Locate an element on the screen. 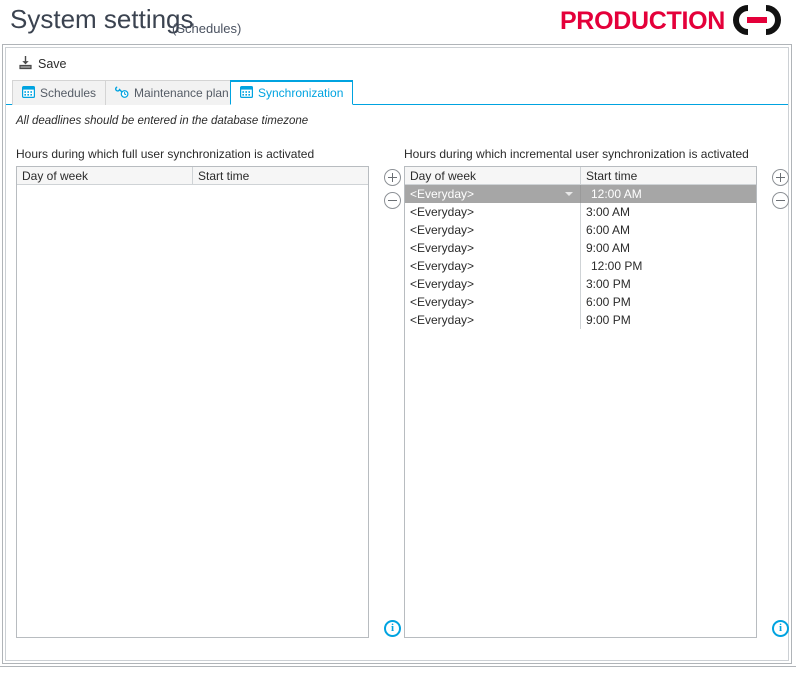 This screenshot has width=796, height=674. cell-start-time: 3:00 AM is located at coordinates (668, 212).